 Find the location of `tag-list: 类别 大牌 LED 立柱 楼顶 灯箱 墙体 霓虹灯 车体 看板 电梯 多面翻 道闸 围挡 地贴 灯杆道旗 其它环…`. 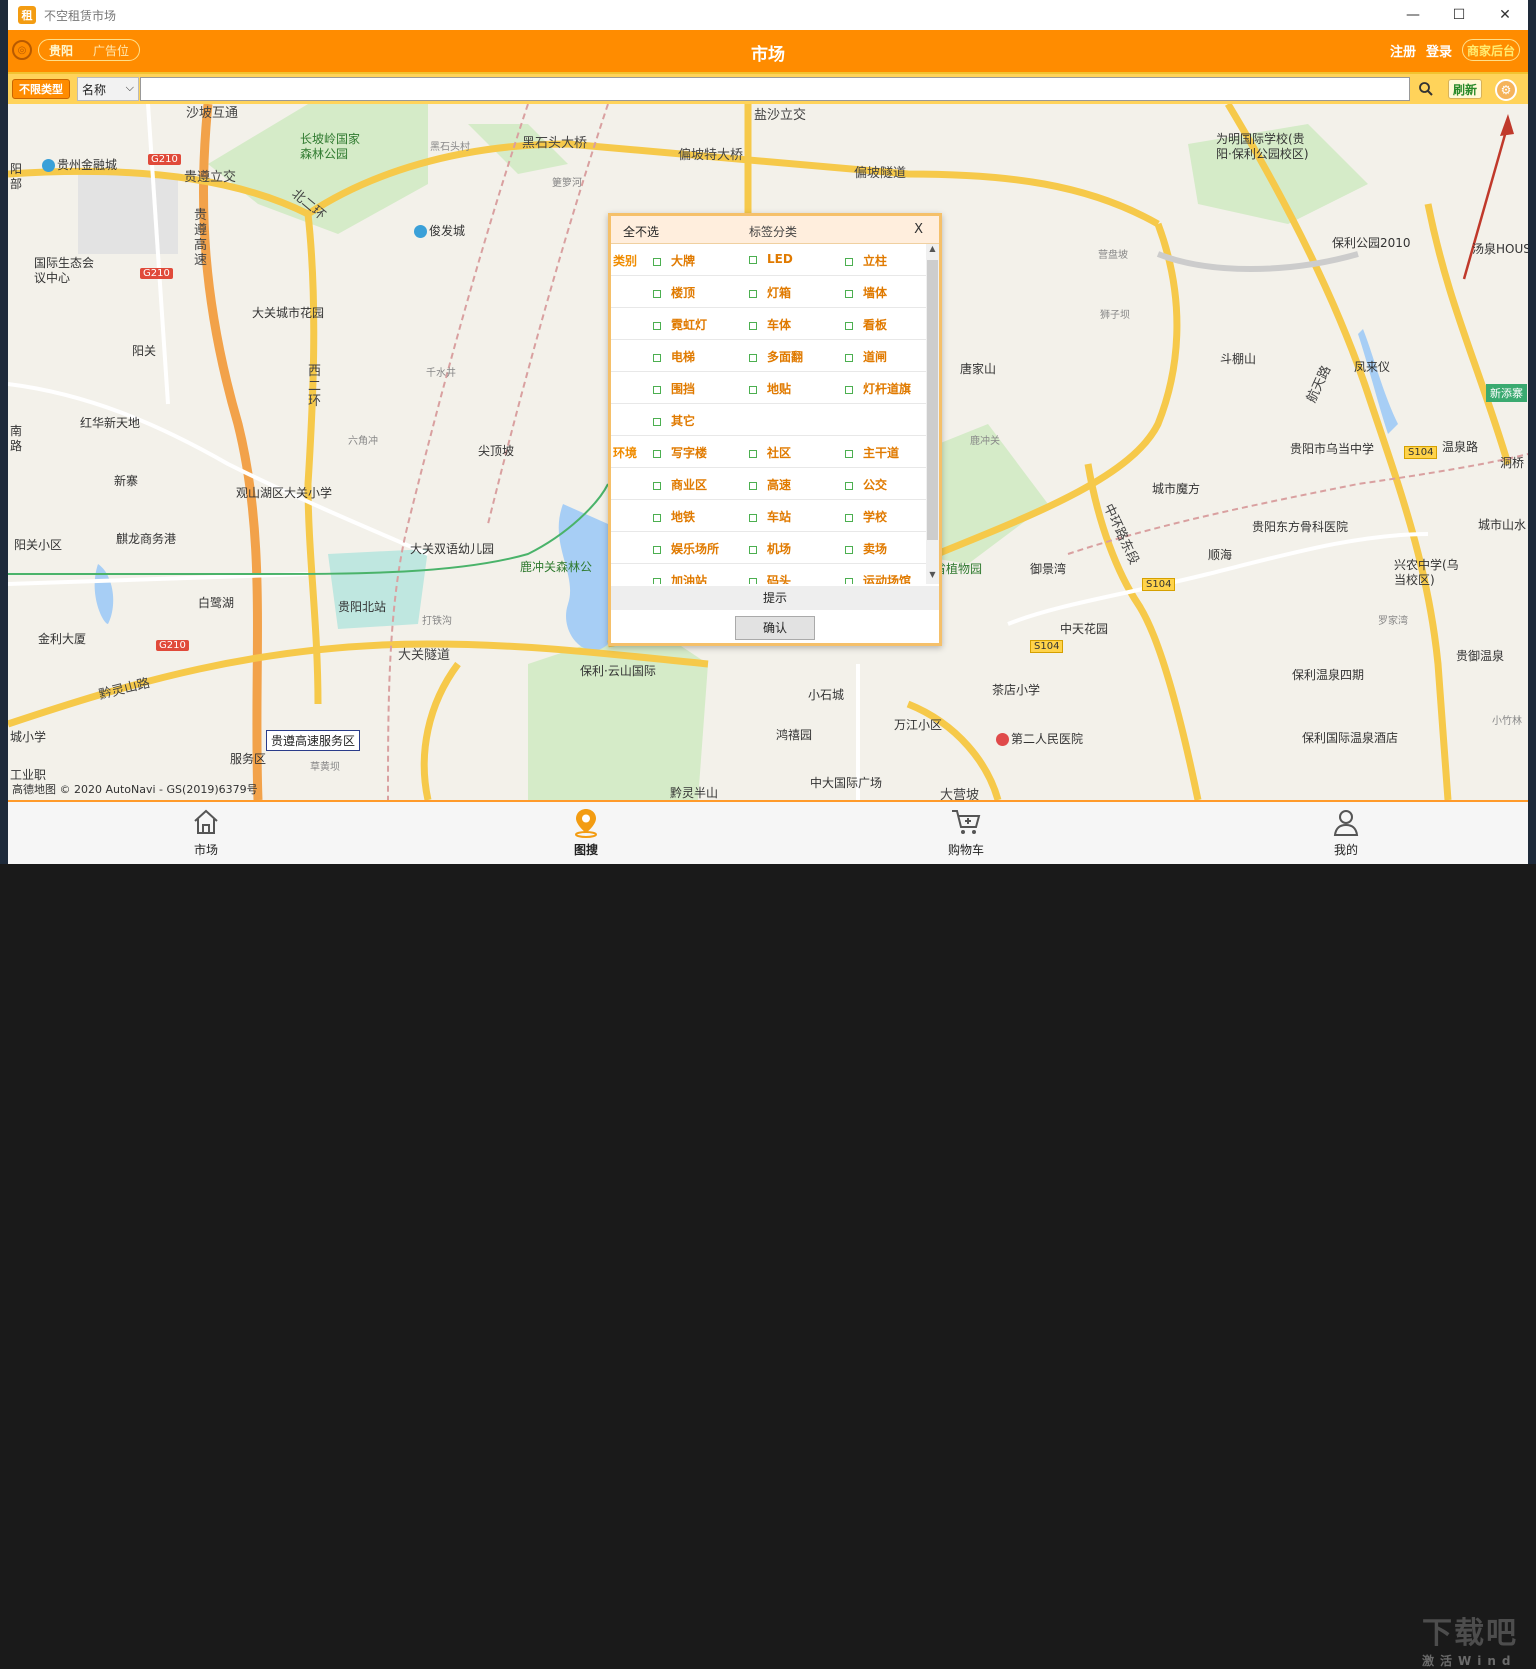

tag-list: 类别 大牌 LED 立柱 楼顶 灯箱 墙体 霓虹灯 车体 看板 电梯 多面翻 道闸 围挡 地贴 灯杆道旗 其它环… is located at coordinates (768, 414).